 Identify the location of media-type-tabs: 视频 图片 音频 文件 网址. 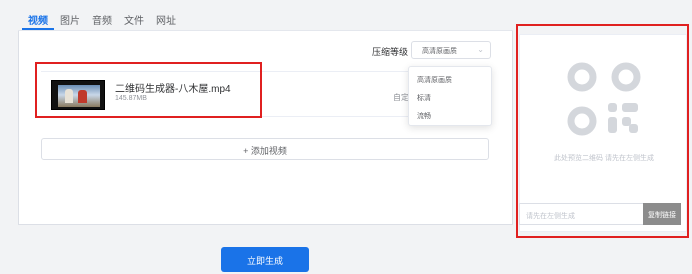
(102, 18).